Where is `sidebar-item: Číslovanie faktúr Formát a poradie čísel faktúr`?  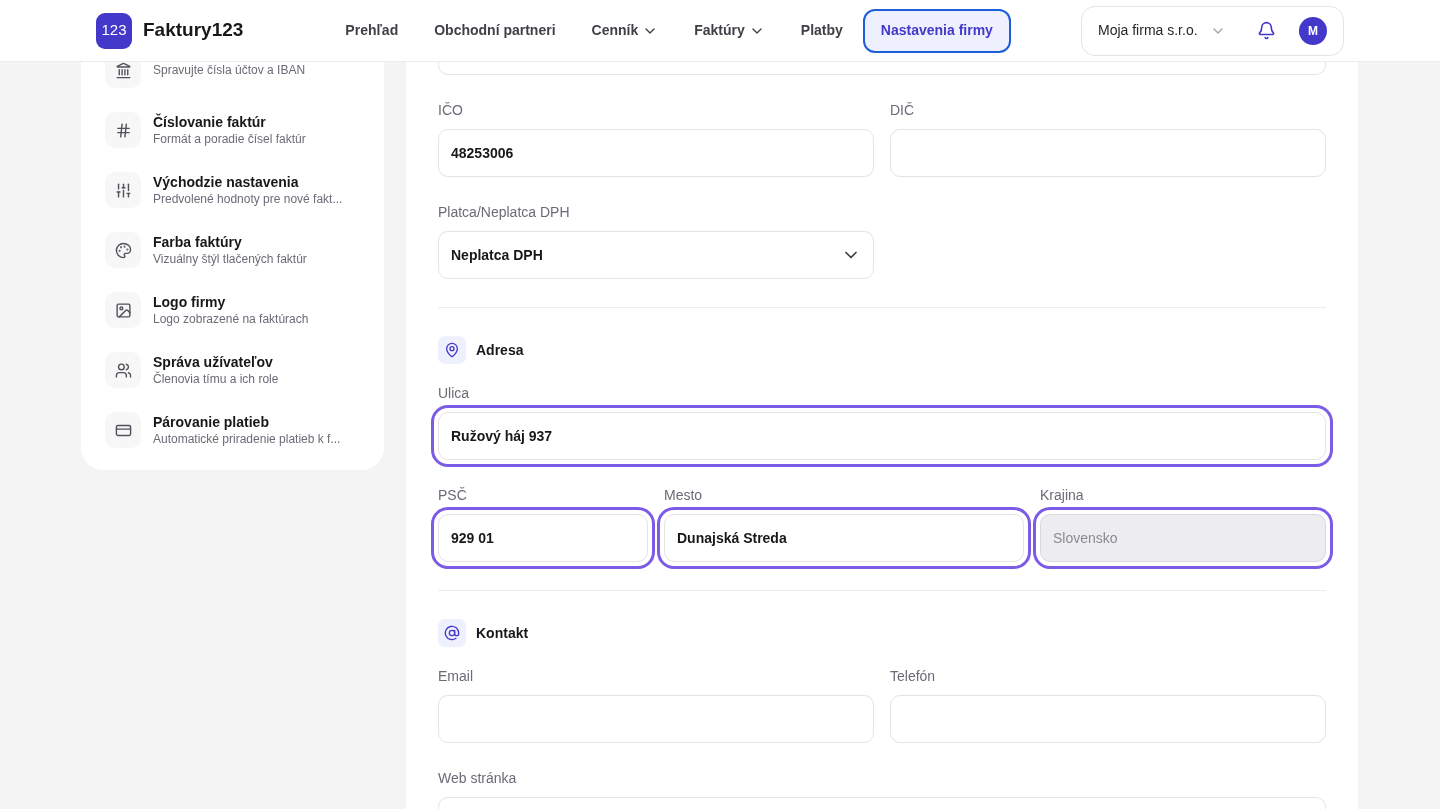
sidebar-item: Číslovanie faktúr Formát a poradie čísel faktúr is located at coordinates (232, 130).